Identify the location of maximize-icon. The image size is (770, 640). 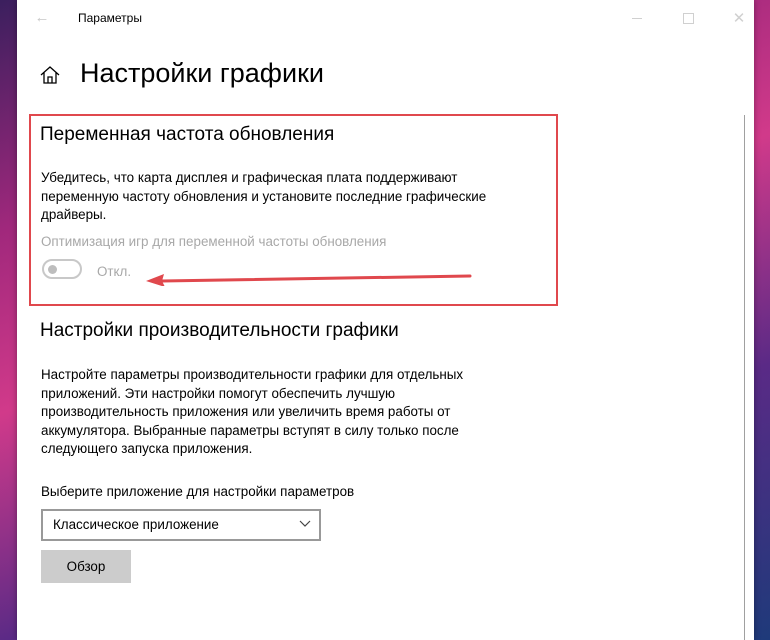
(688, 18).